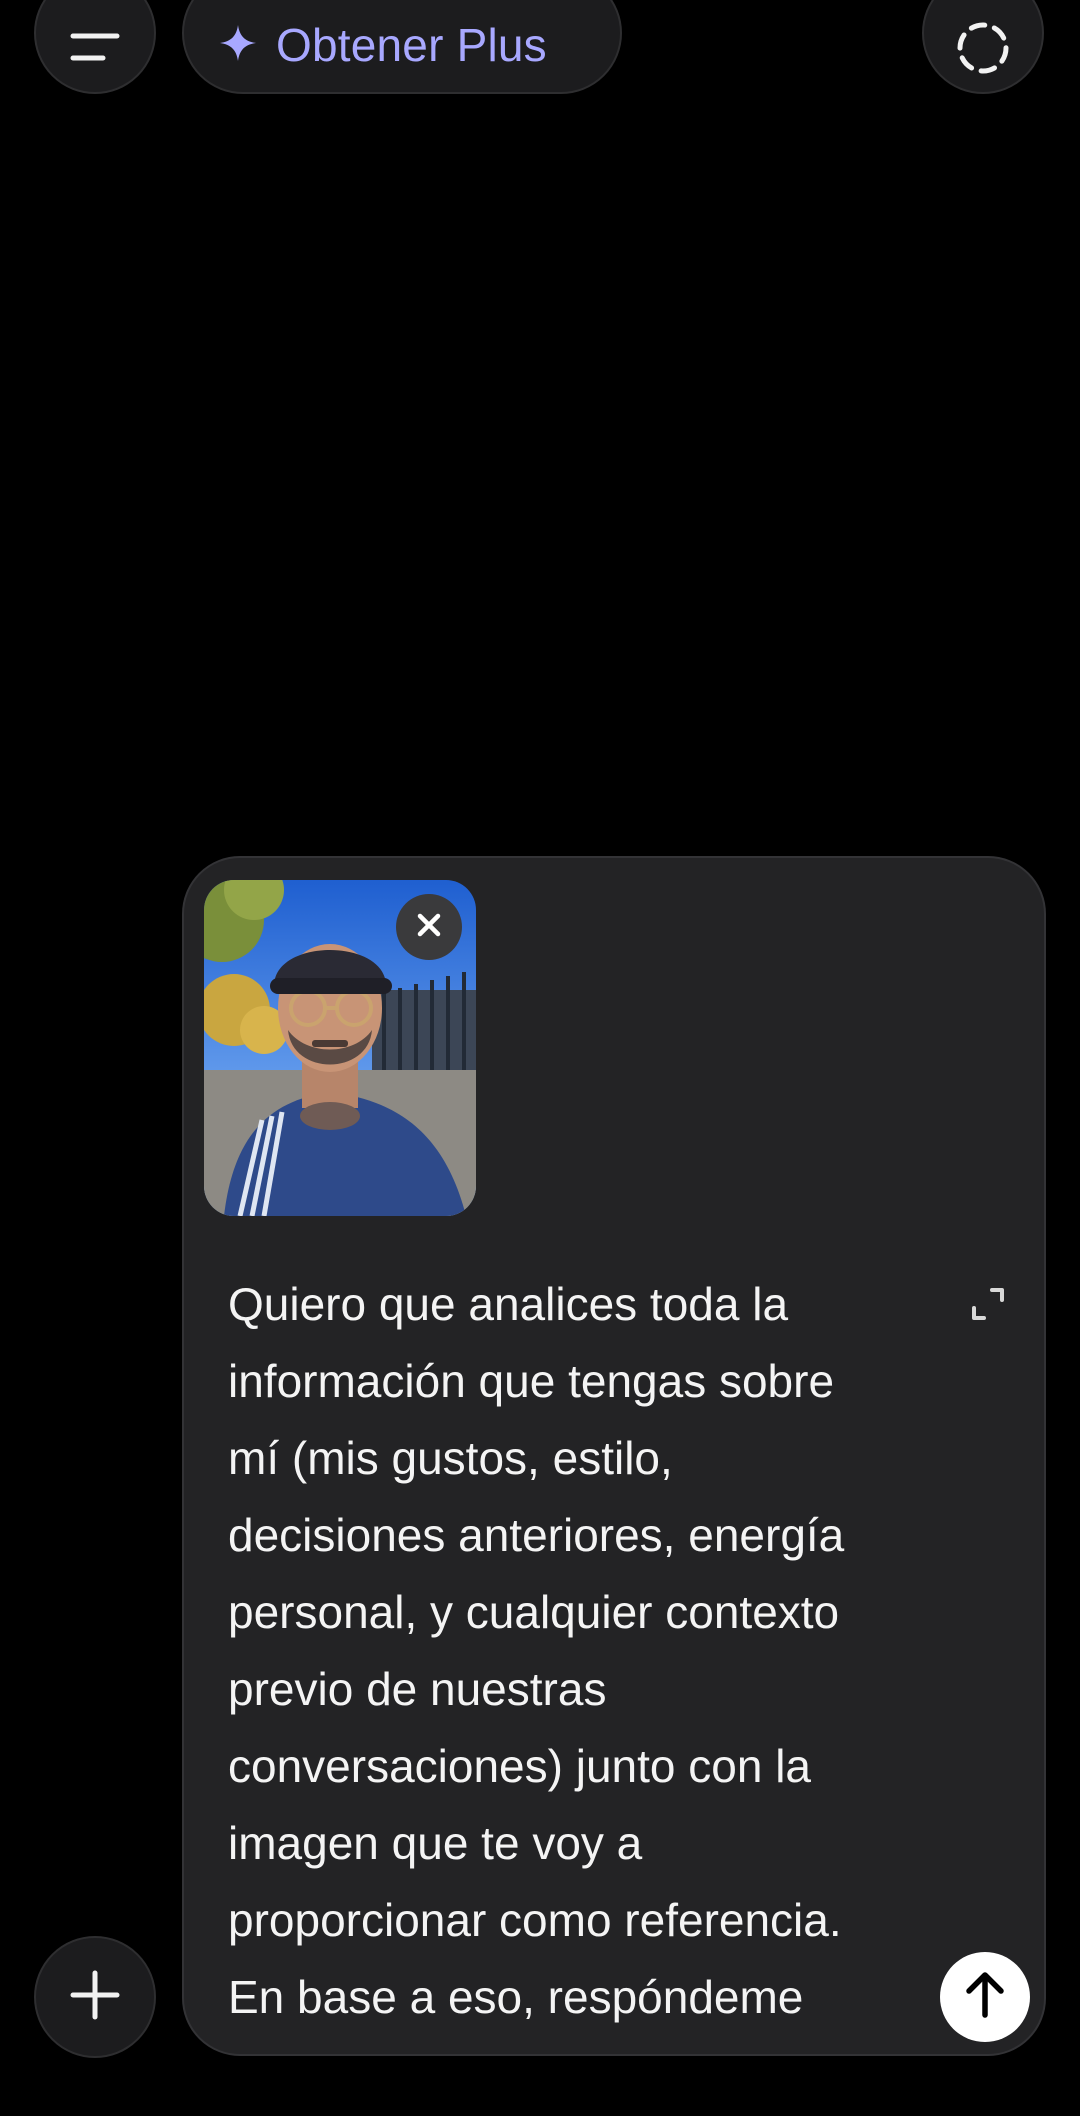 Image resolution: width=1080 pixels, height=2116 pixels. I want to click on expand-icon, so click(988, 1306).